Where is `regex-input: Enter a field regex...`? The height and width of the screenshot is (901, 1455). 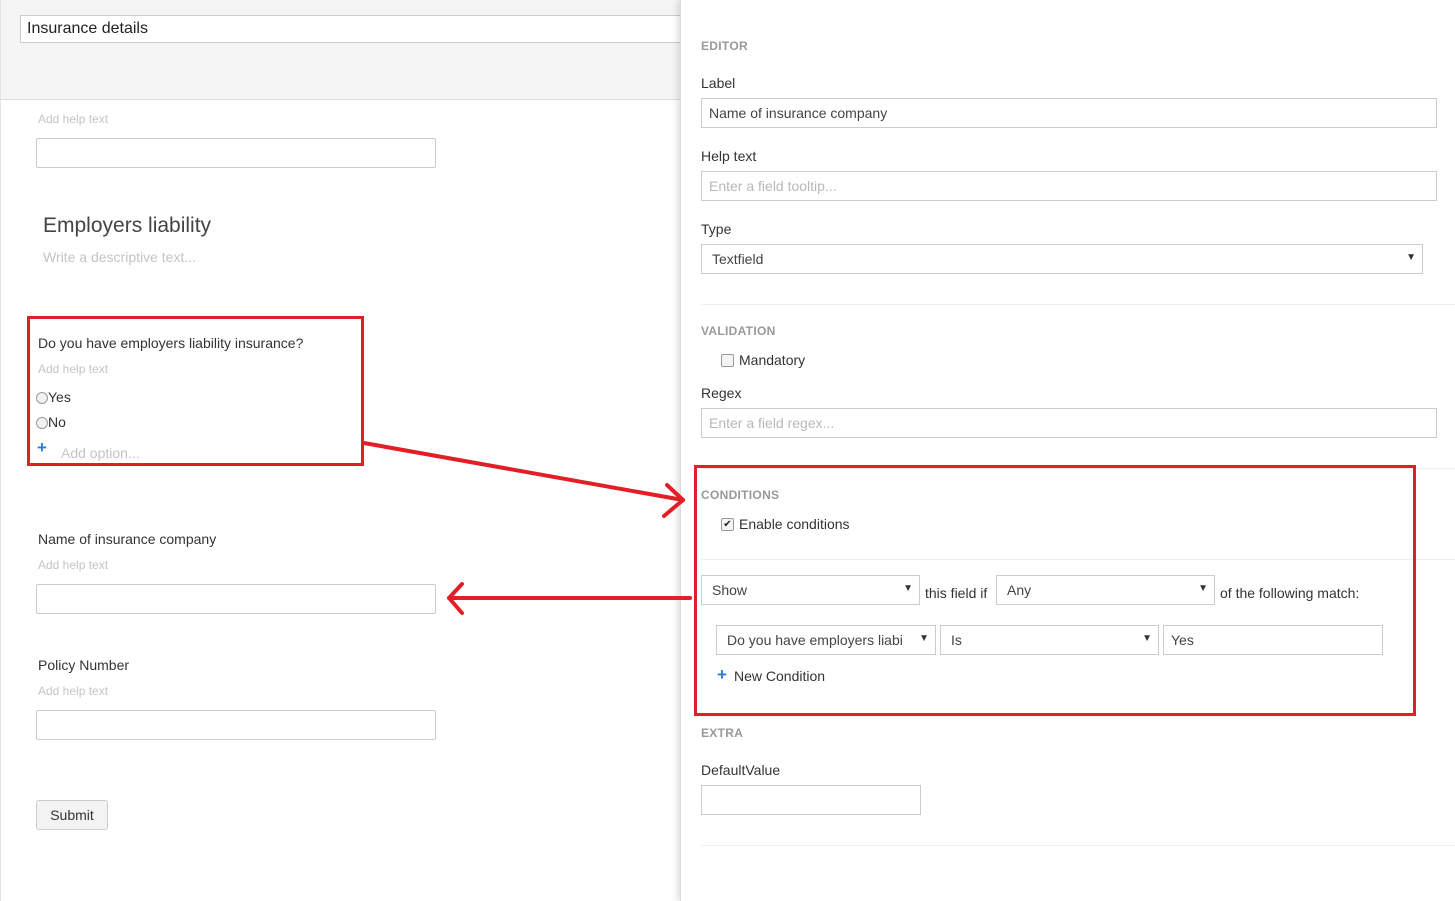
regex-input: Enter a field regex... is located at coordinates (1069, 423).